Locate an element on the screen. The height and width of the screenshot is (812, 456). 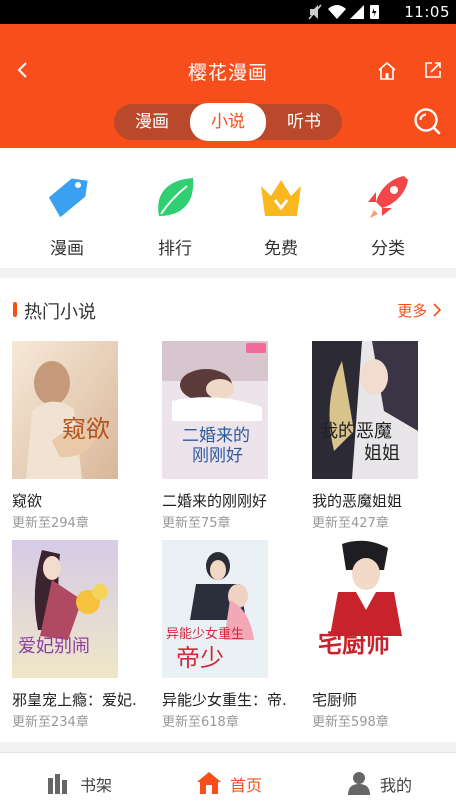
signal-icon is located at coordinates (357, 12).